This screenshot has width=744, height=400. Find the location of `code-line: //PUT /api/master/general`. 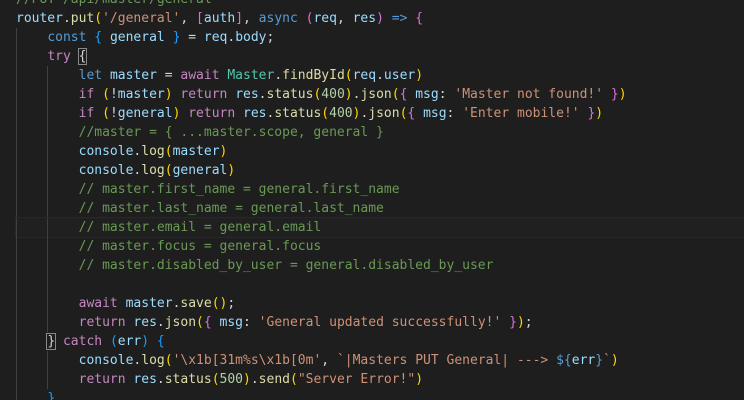

code-line: //PUT /api/master/general is located at coordinates (380, 4).